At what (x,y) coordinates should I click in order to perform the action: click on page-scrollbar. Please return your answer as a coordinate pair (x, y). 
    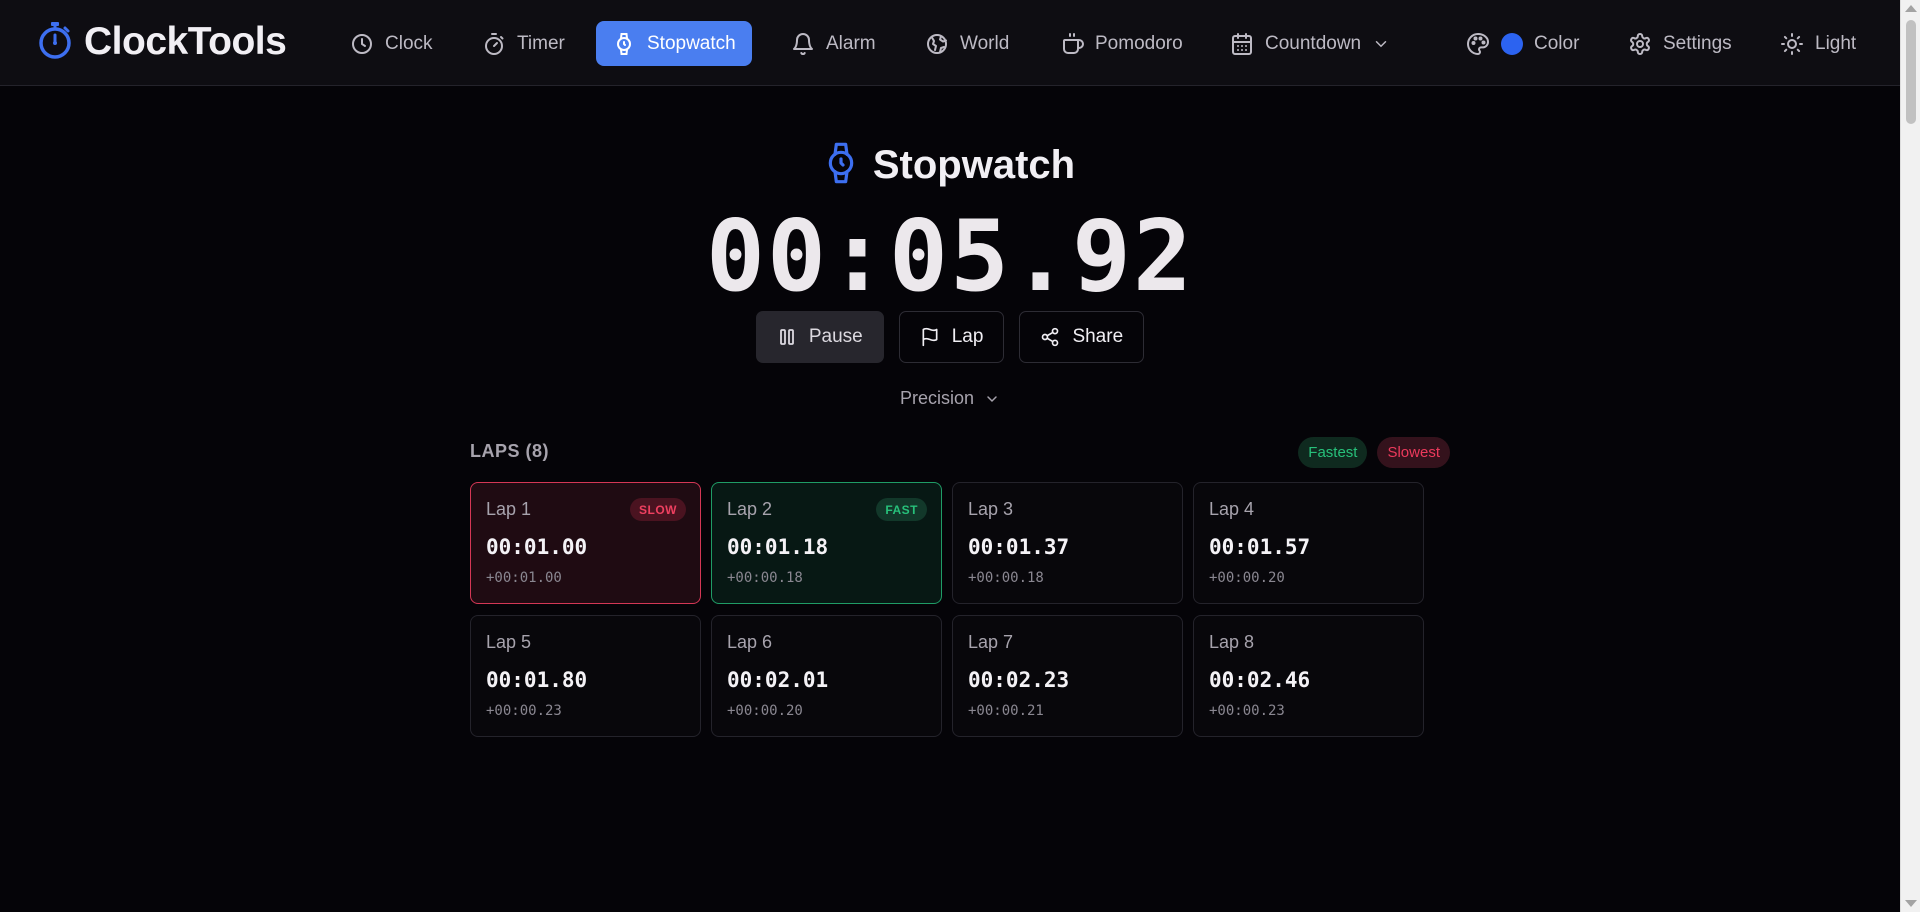
    Looking at the image, I should click on (1910, 456).